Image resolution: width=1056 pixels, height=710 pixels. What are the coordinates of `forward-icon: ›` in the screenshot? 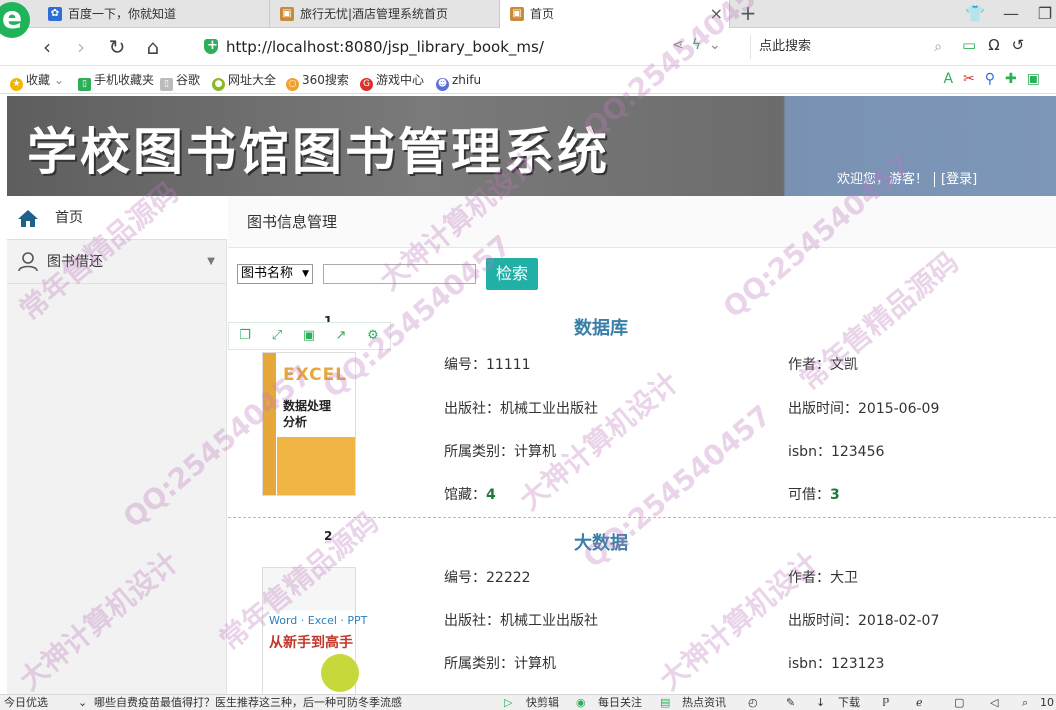 It's located at (81, 47).